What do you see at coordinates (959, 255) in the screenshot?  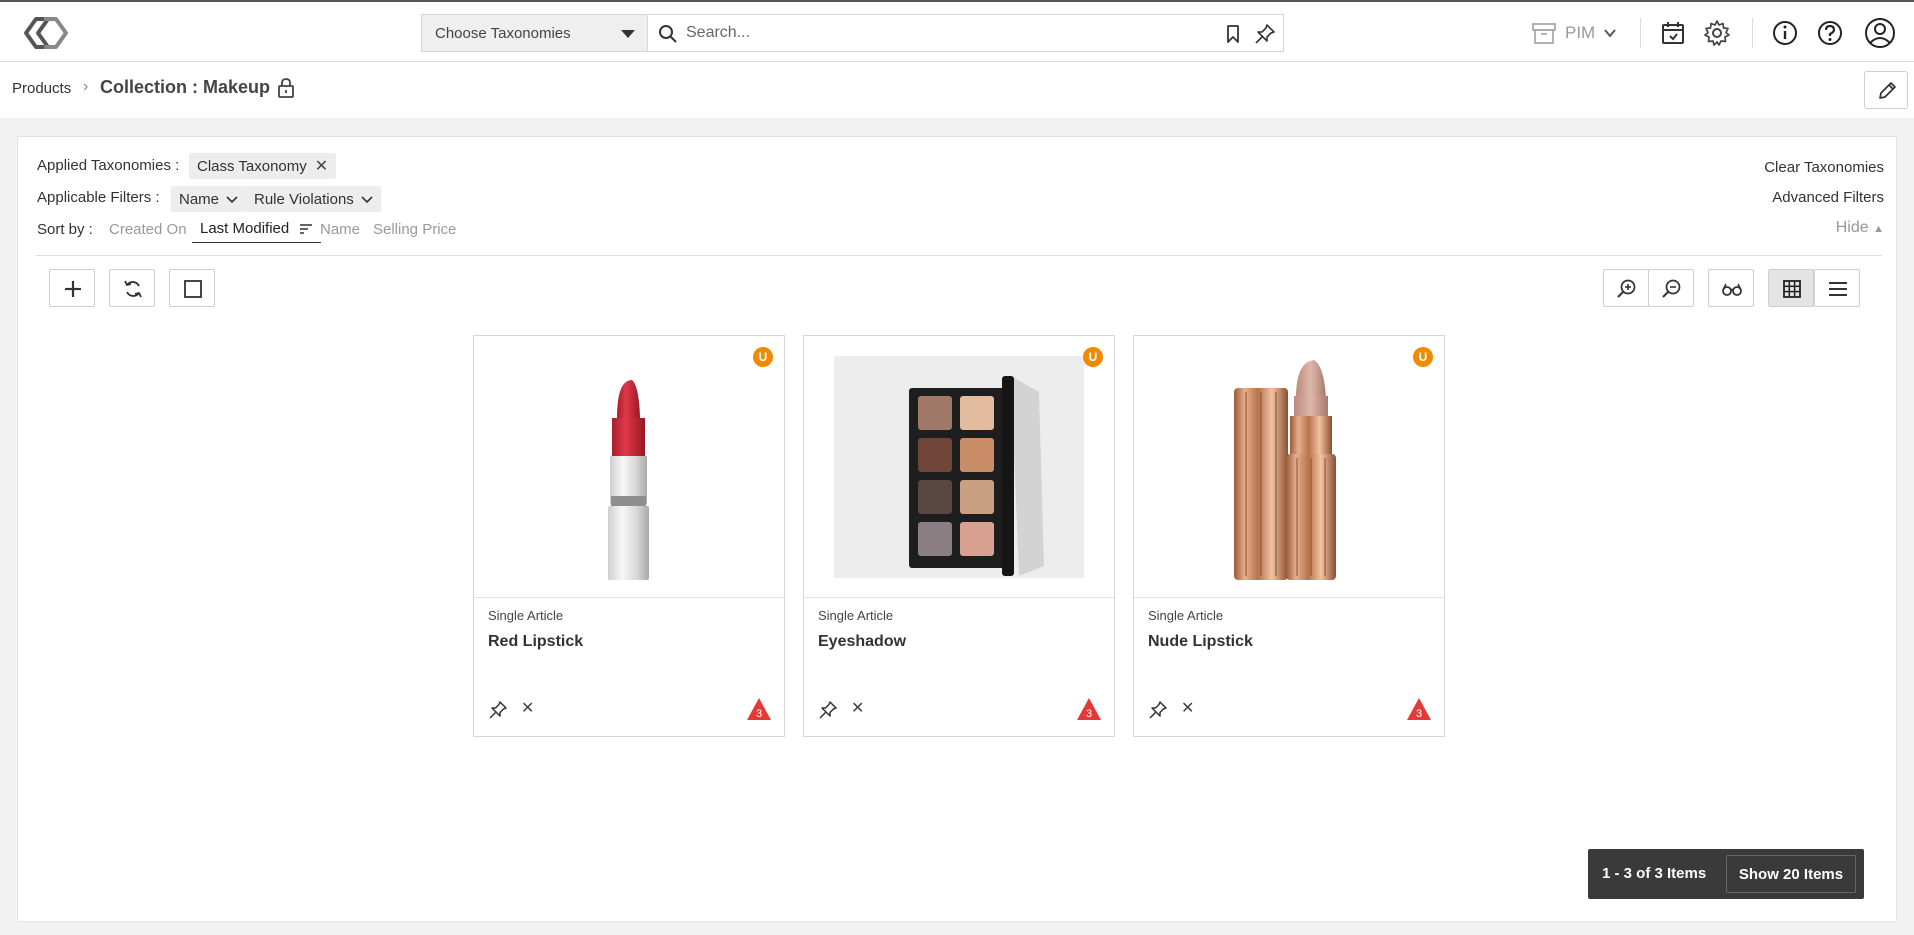 I see `filters-divider` at bounding box center [959, 255].